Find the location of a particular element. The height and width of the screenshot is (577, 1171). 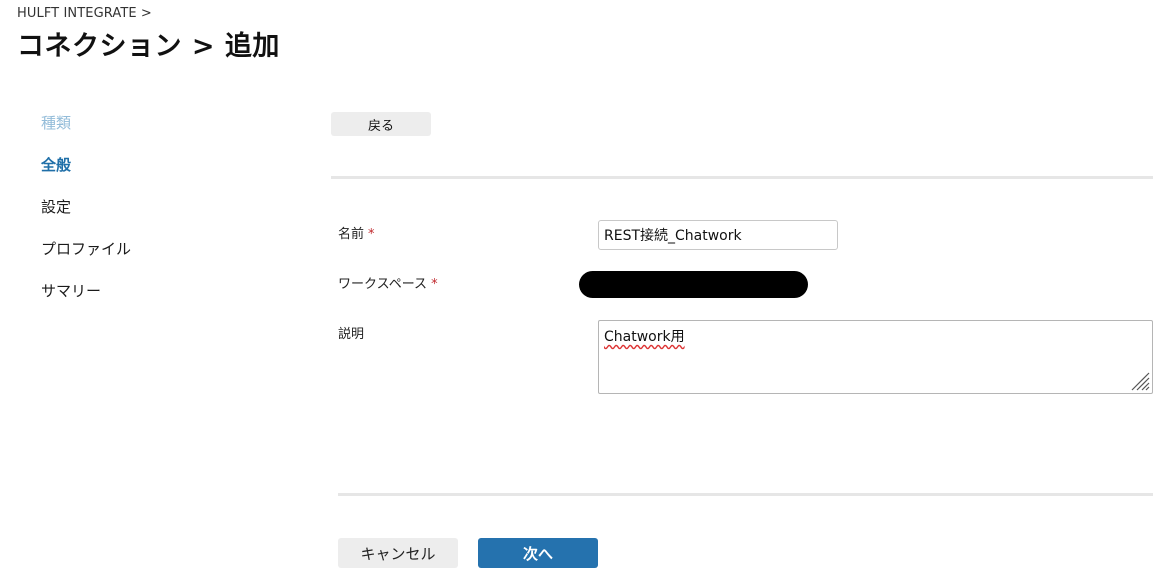

workspace-label-text: ワークスペース is located at coordinates (383, 284).